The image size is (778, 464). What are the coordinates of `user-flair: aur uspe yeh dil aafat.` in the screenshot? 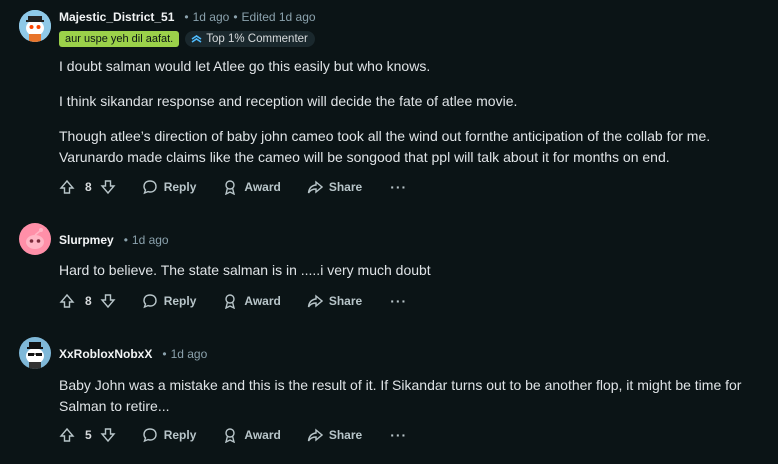 It's located at (119, 39).